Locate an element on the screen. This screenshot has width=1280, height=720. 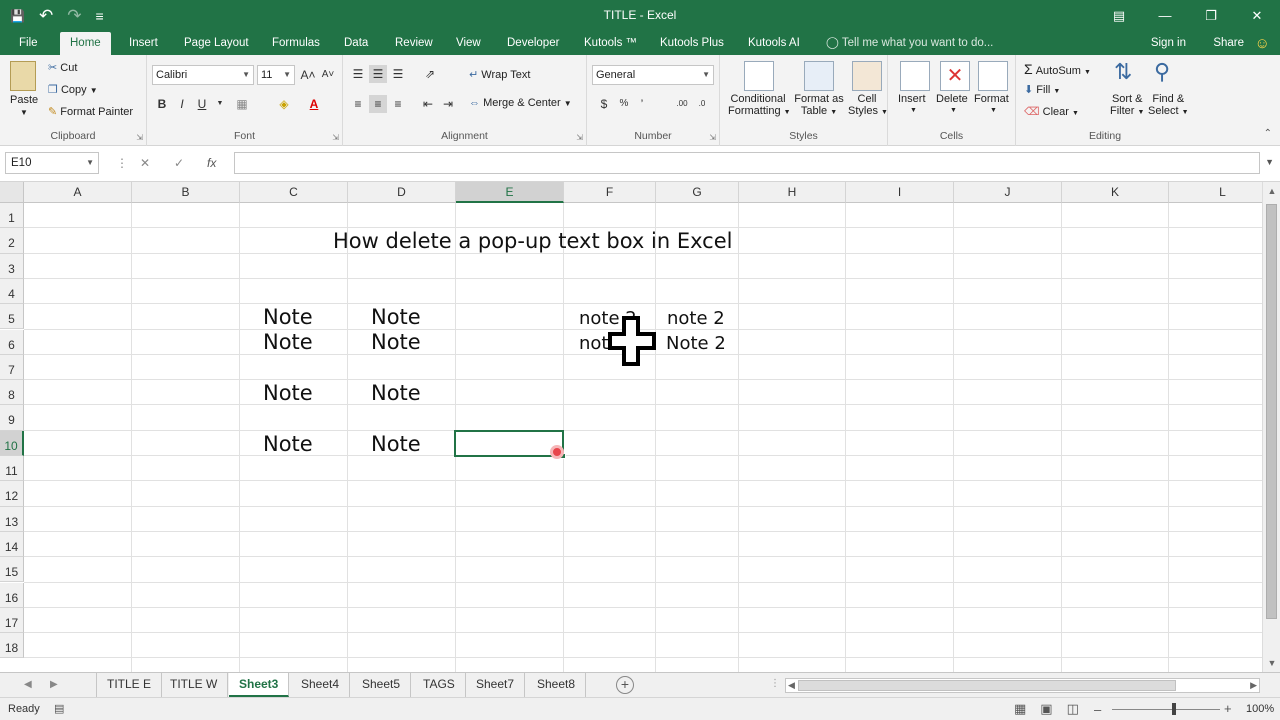
cancel-entry-icon: ✕ is located at coordinates (145, 163).